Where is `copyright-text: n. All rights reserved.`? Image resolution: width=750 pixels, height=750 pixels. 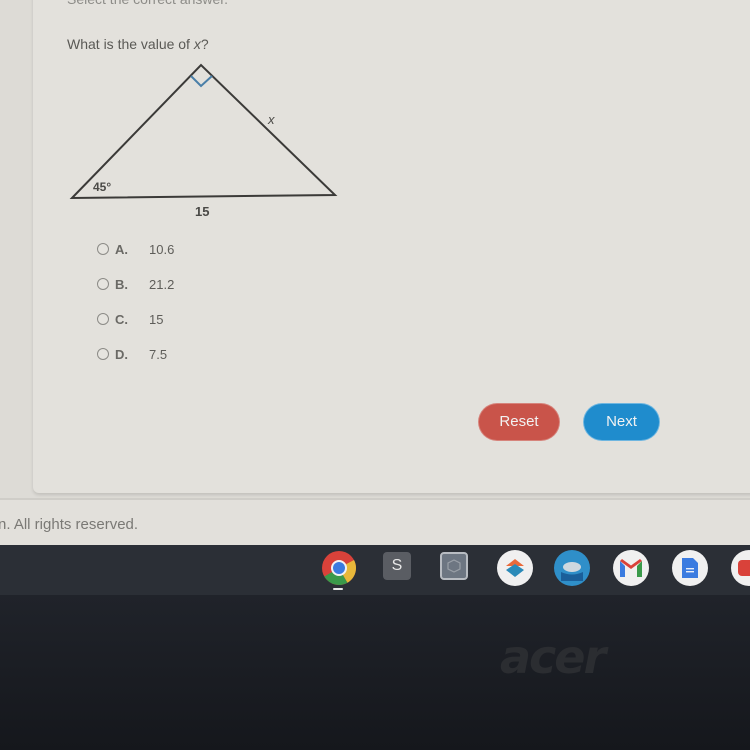 copyright-text: n. All rights reserved. is located at coordinates (69, 524).